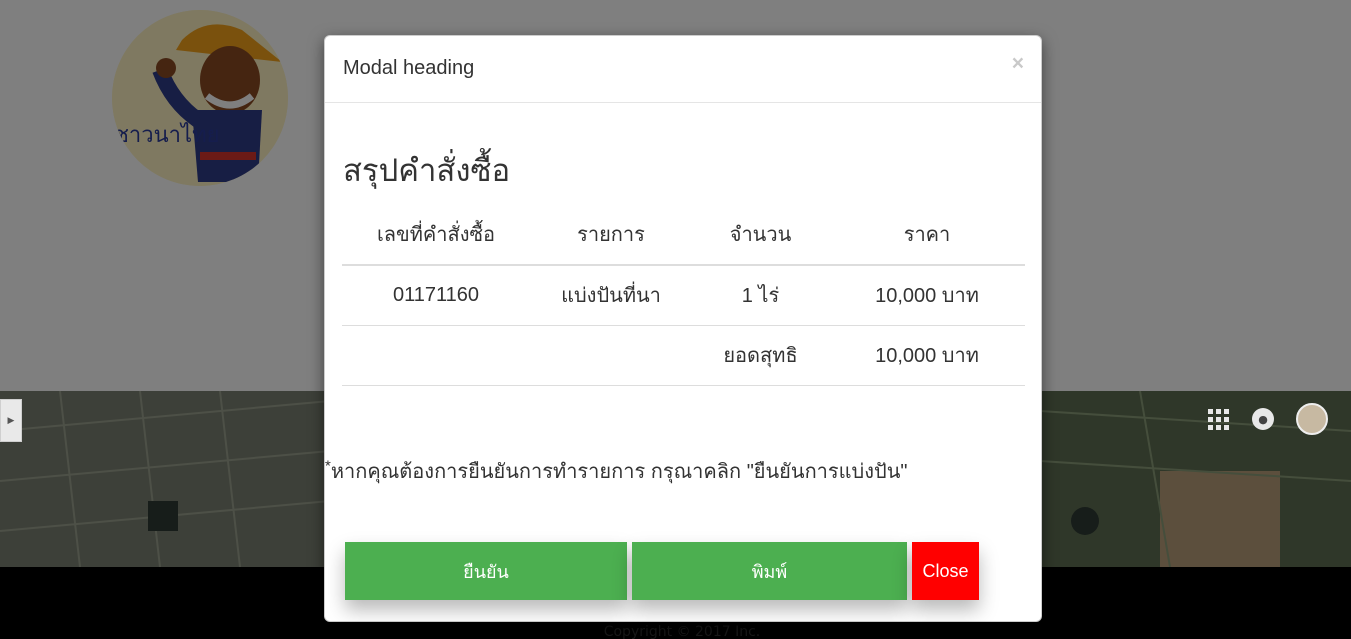 This screenshot has width=1351, height=639. Describe the element at coordinates (436, 295) in the screenshot. I see `cell-order-number: 01171160` at that location.